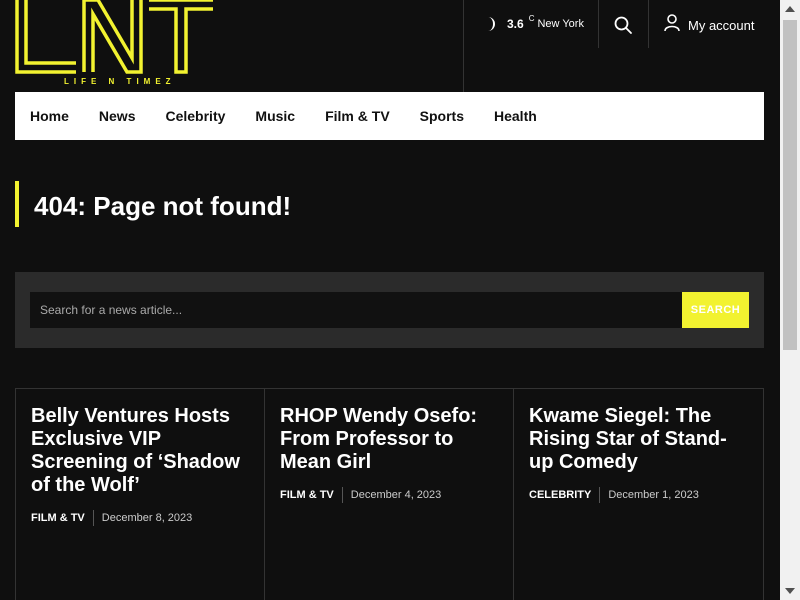  I want to click on search-input, so click(356, 310).